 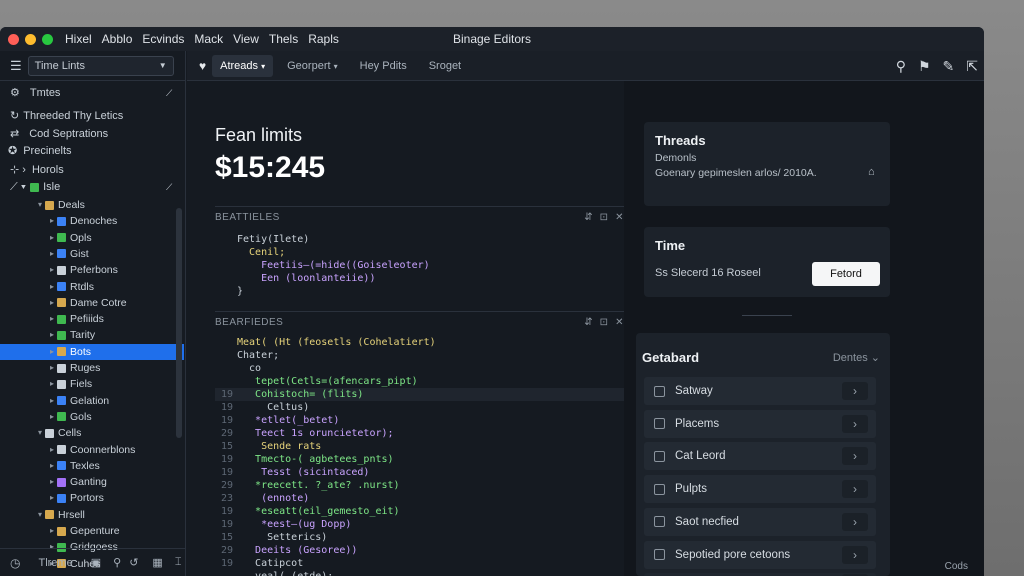 What do you see at coordinates (243, 65) in the screenshot?
I see `tab-atreads: Atreads ▾` at bounding box center [243, 65].